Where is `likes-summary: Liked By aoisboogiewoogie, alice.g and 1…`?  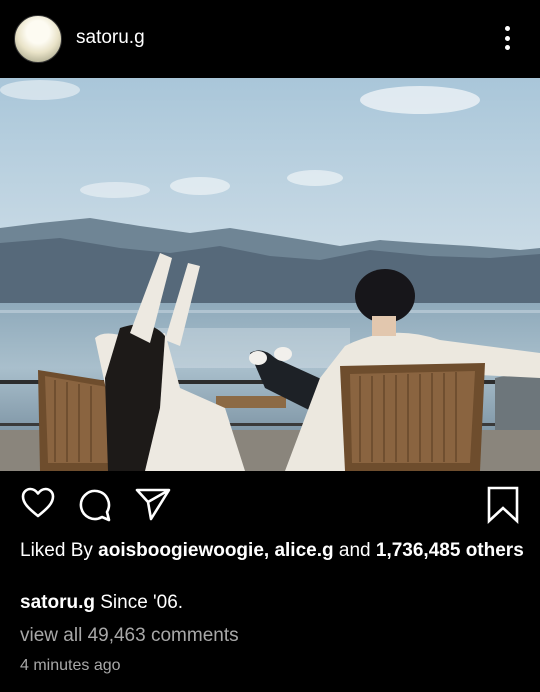
likes-summary: Liked By aoisboogiewoogie, alice.g and 1… is located at coordinates (272, 550).